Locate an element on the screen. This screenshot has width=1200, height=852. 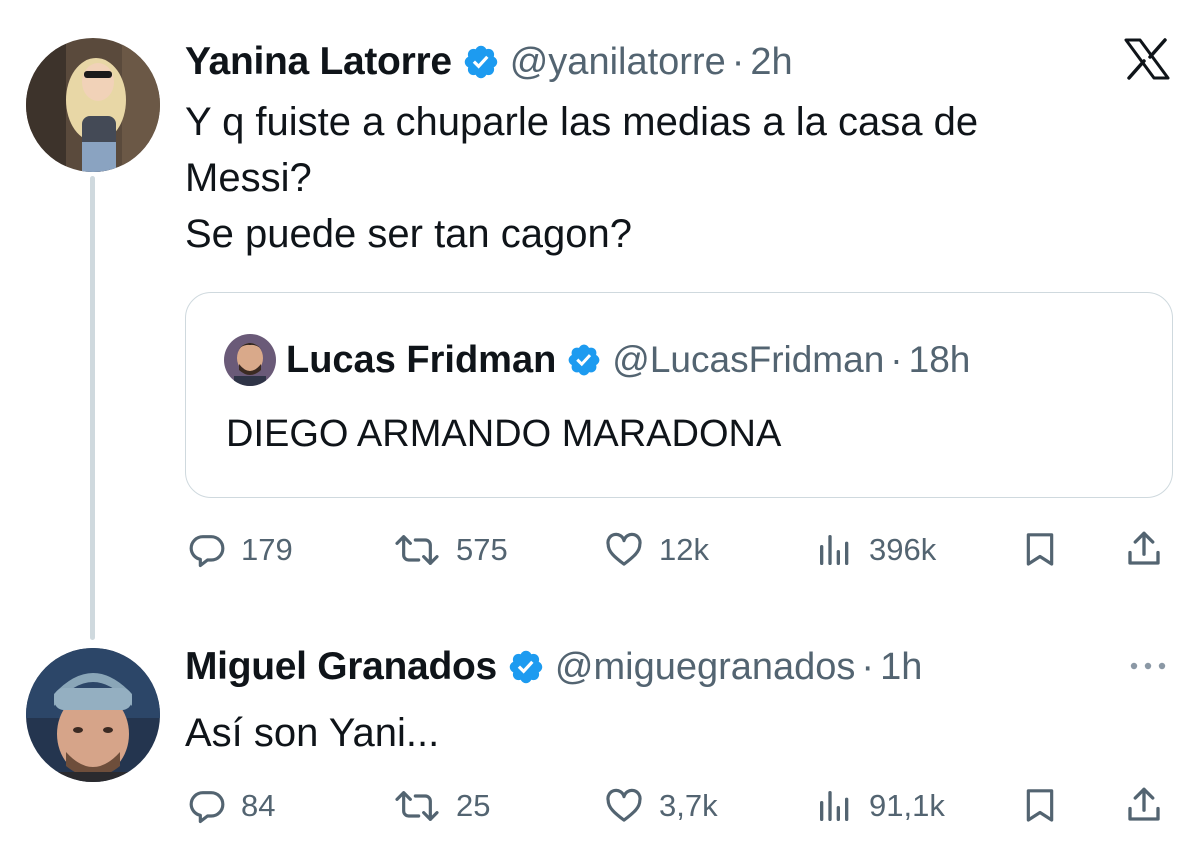
repost-count: 25 is located at coordinates (473, 805).